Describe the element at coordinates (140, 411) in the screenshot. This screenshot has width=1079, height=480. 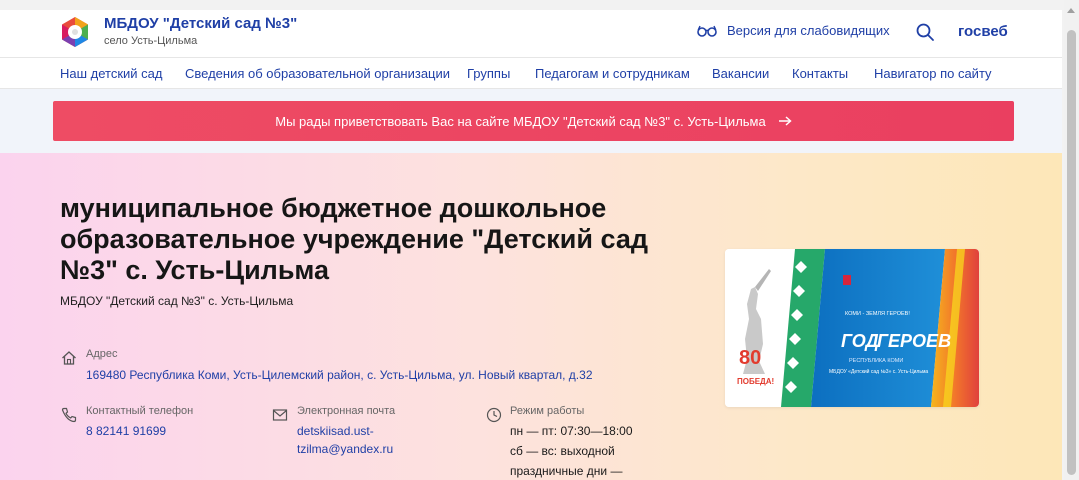
I see `phone-label: Контактный телефон` at that location.